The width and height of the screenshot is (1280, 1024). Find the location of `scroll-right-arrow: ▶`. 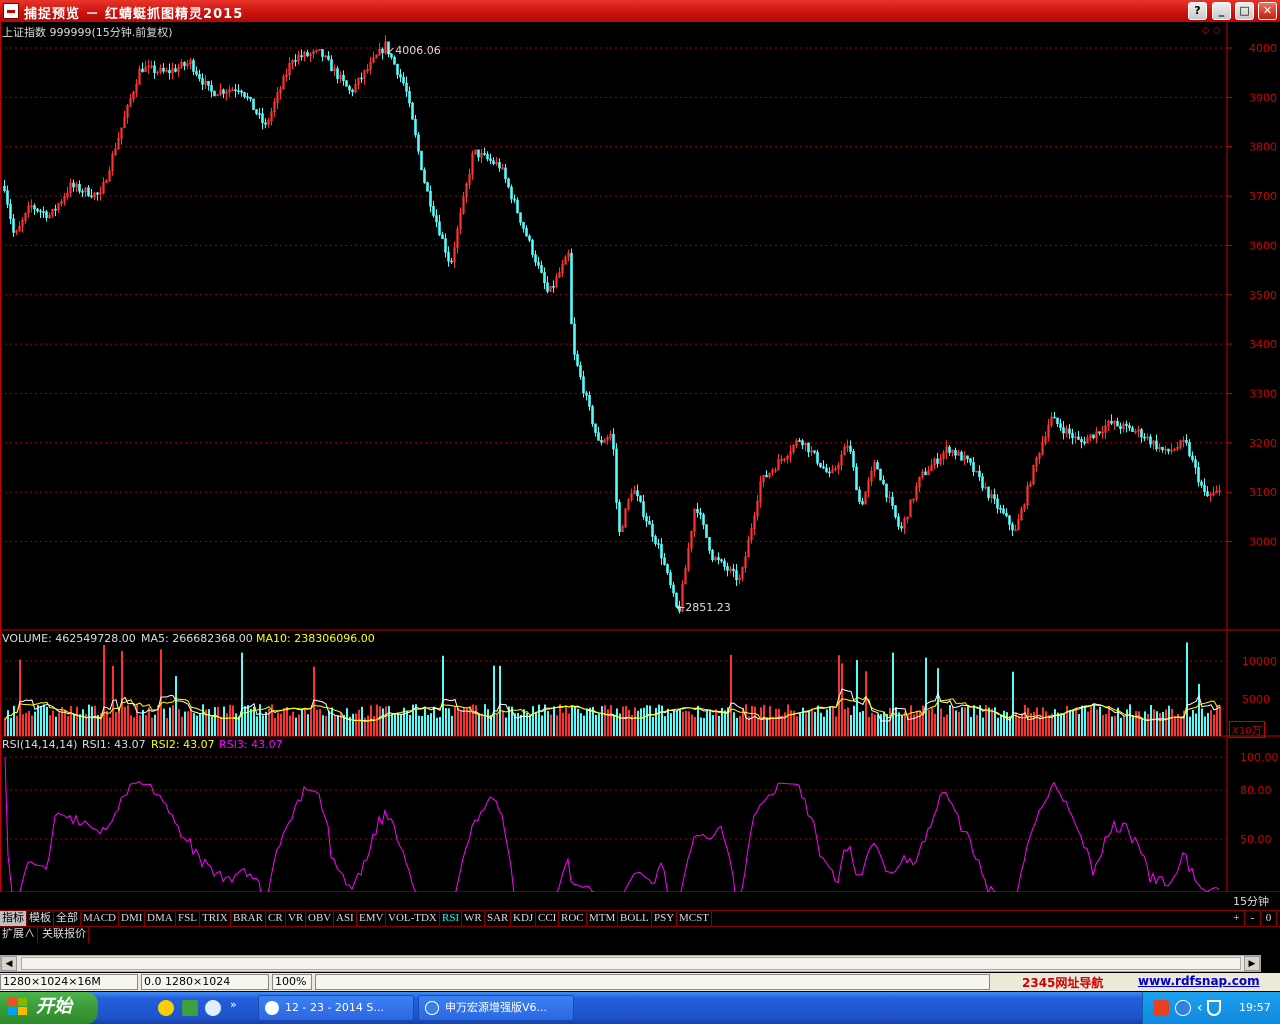

scroll-right-arrow: ▶ is located at coordinates (1252, 963).